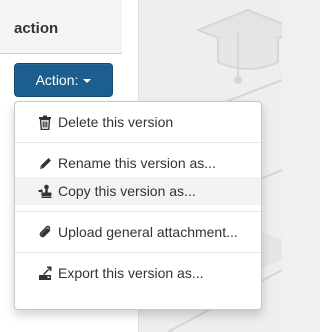  I want to click on caret-down-icon, so click(87, 81).